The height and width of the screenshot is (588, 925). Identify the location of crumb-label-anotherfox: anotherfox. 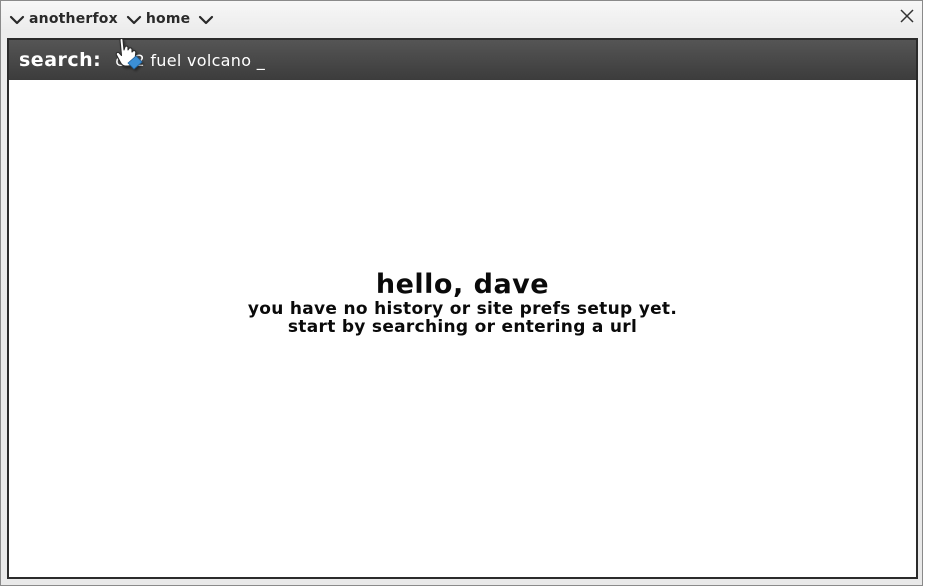
(73, 19).